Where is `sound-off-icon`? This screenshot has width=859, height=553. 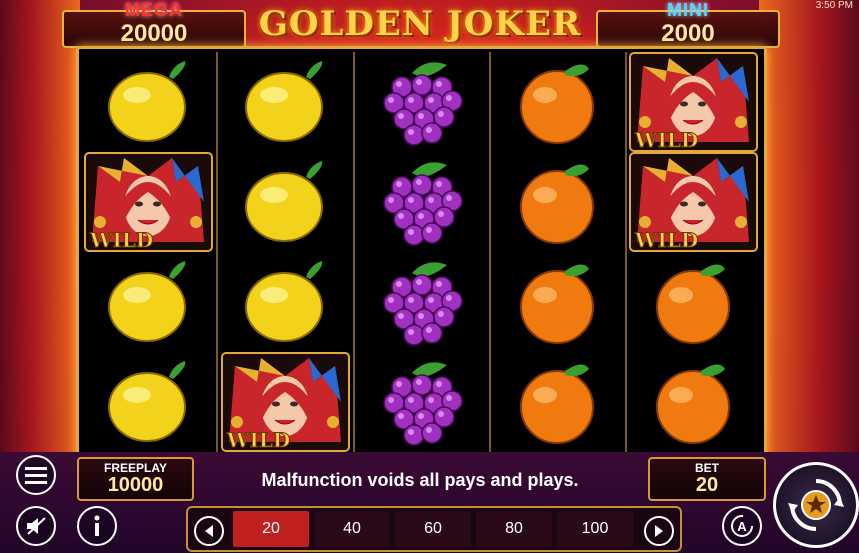
sound-off-icon is located at coordinates (36, 526).